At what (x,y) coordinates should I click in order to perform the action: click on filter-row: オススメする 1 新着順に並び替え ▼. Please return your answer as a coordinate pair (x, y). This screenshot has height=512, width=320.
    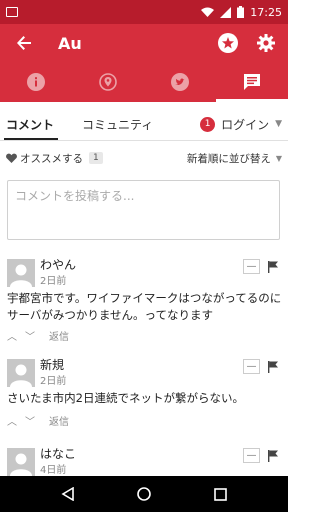
    Looking at the image, I should click on (144, 158).